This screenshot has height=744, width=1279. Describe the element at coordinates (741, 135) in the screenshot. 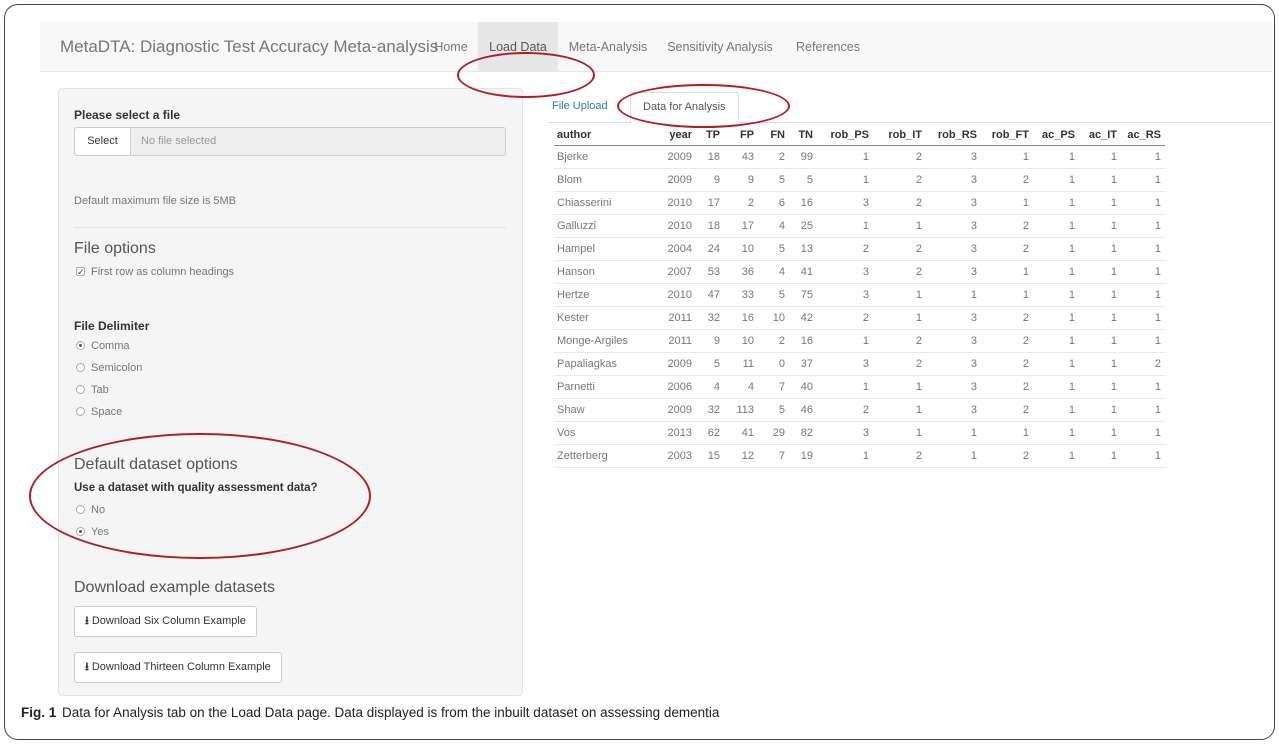

I see `column-header: FP` at that location.